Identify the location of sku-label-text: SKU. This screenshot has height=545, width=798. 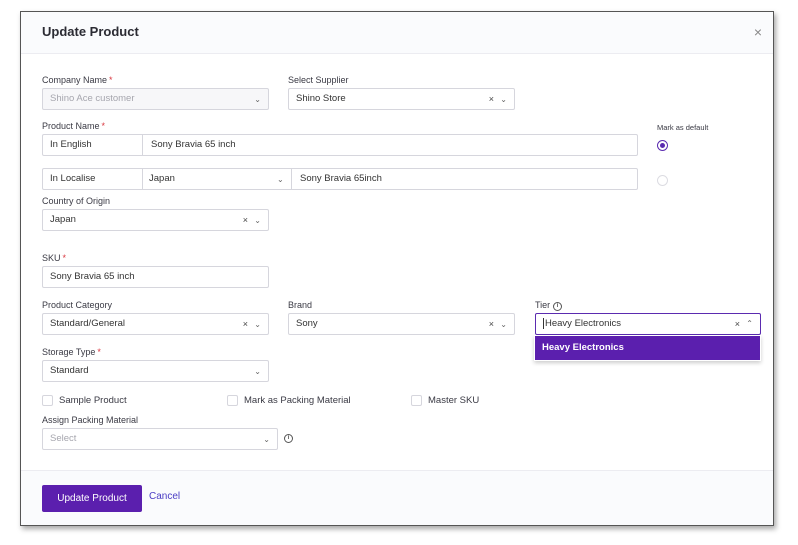
(51, 258).